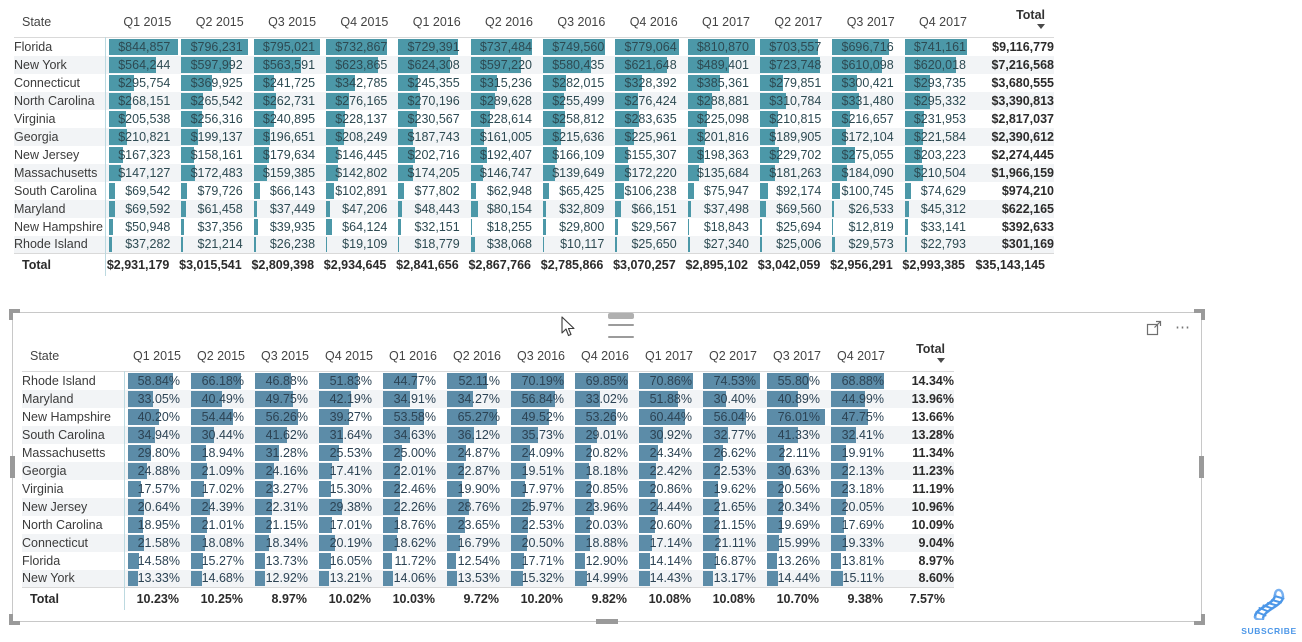 The image size is (1302, 642). What do you see at coordinates (796, 452) in the screenshot?
I see `data-cell: 22.11%` at bounding box center [796, 452].